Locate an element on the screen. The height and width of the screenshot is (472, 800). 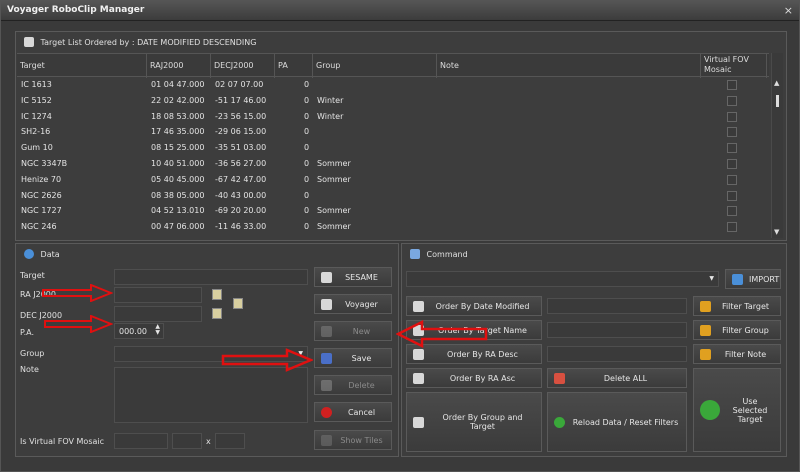
pa-label: P.A. is located at coordinates (27, 332).